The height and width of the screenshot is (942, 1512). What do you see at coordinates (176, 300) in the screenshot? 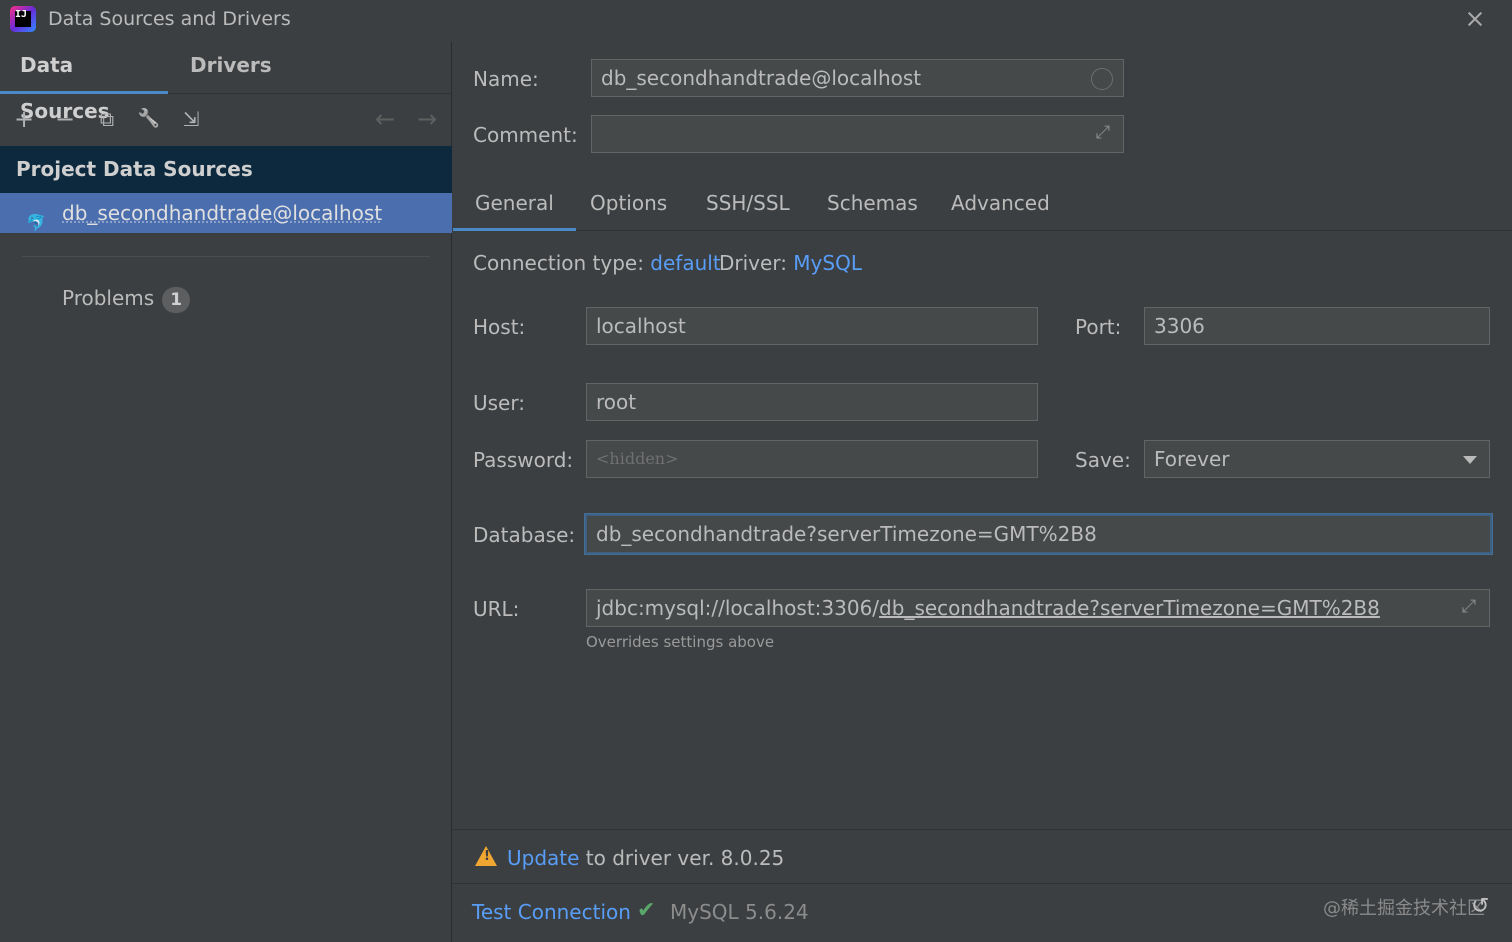
I see `problems-count-badge: 1` at bounding box center [176, 300].